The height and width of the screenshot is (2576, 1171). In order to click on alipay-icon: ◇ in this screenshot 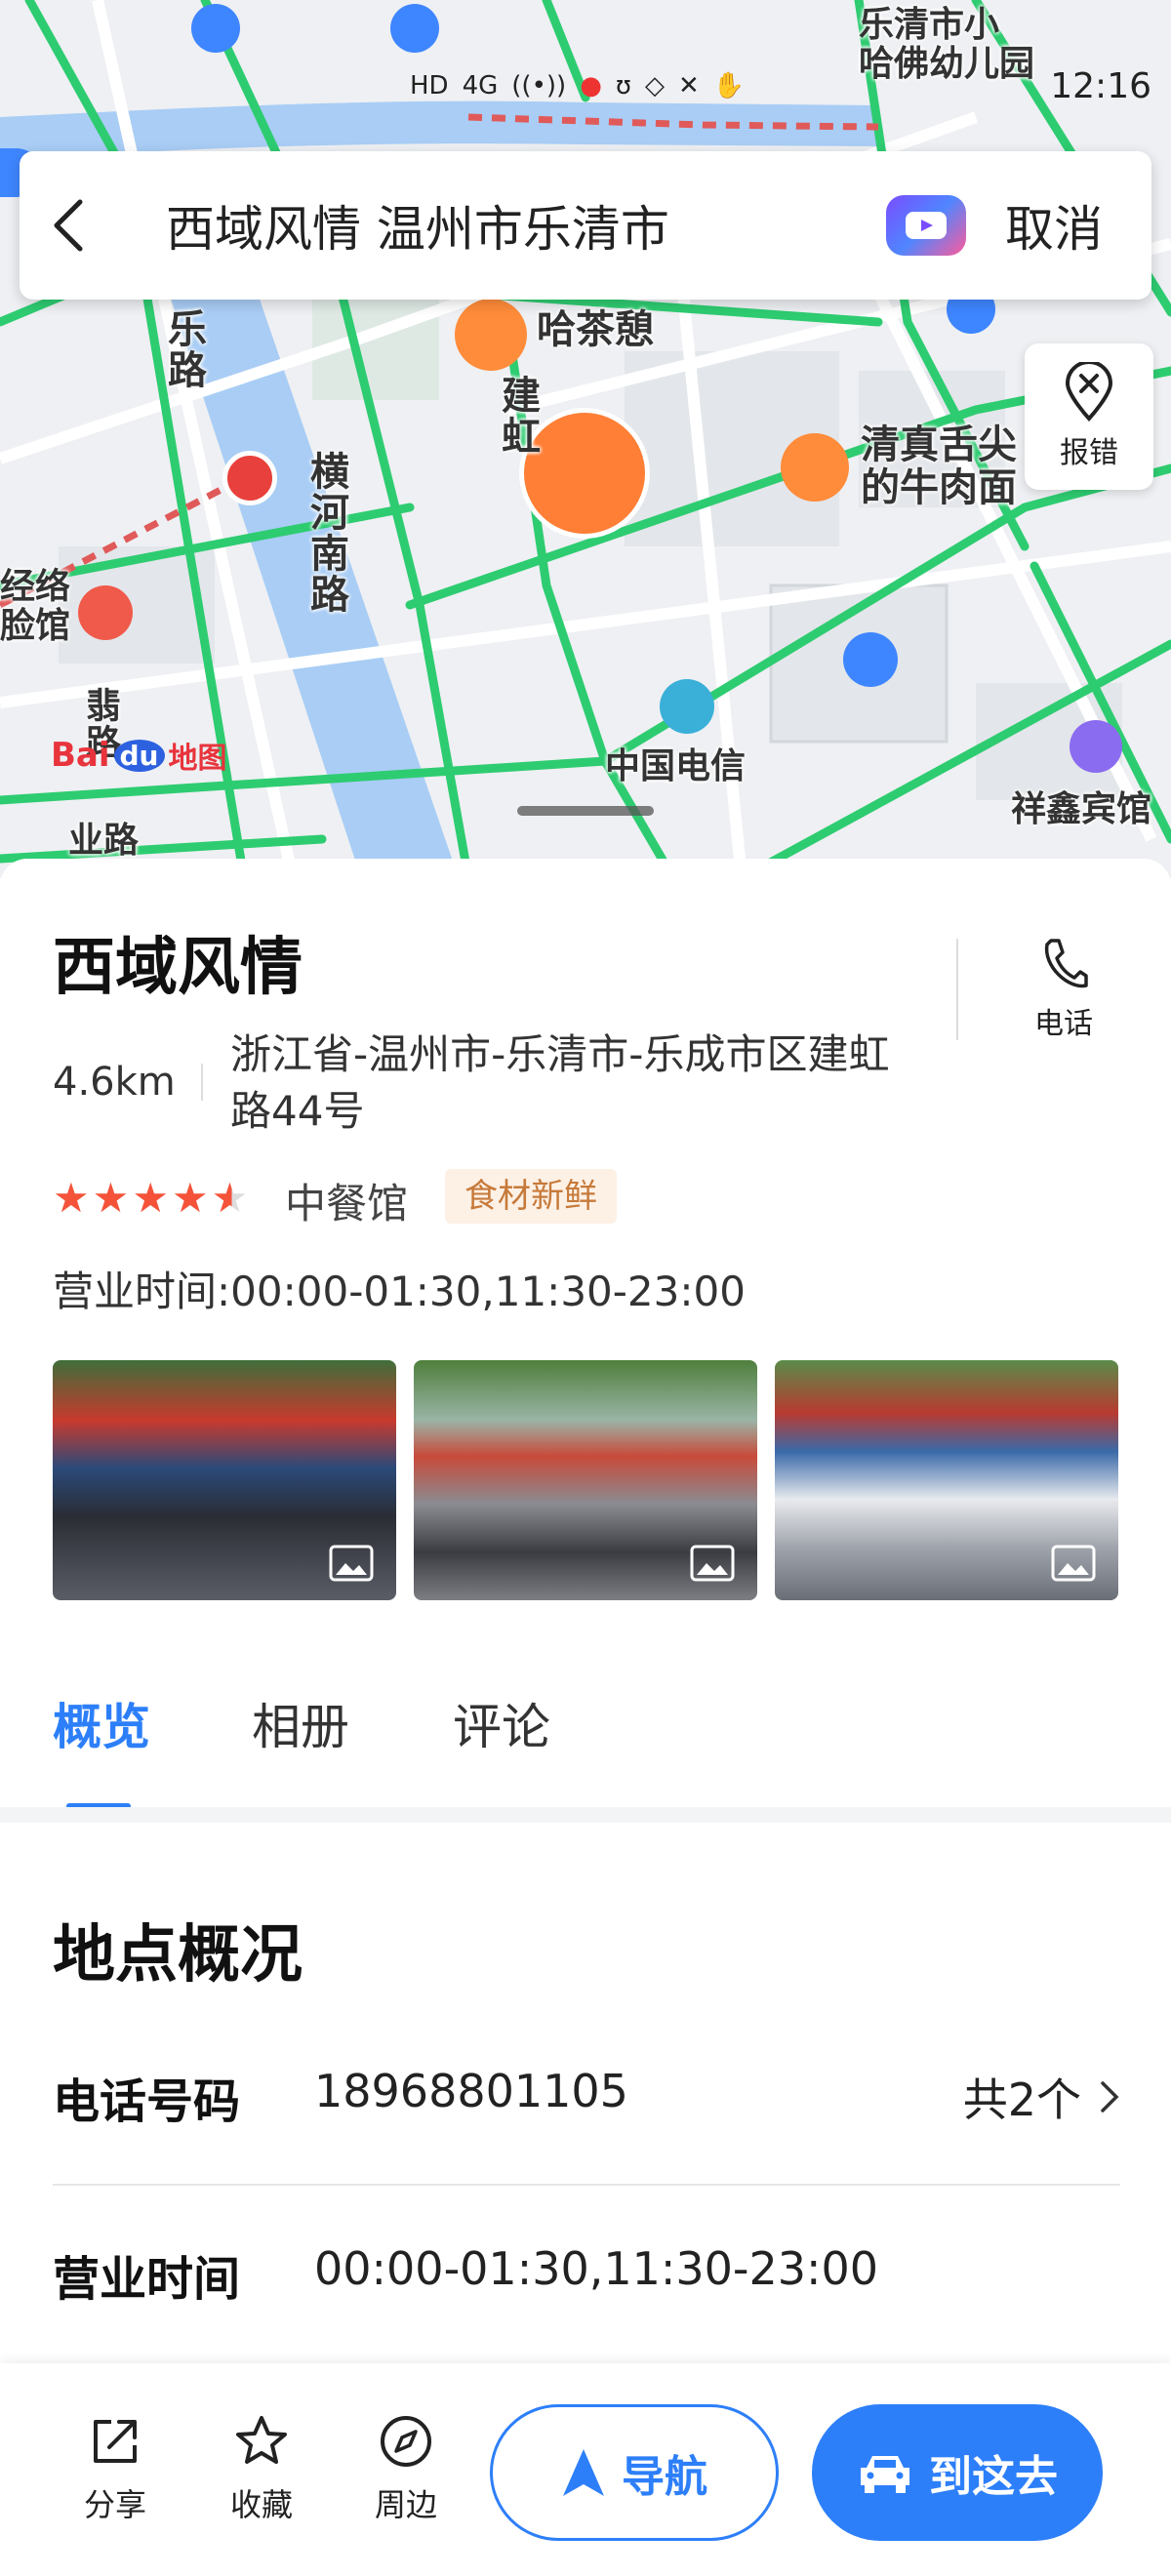, I will do `click(654, 86)`.